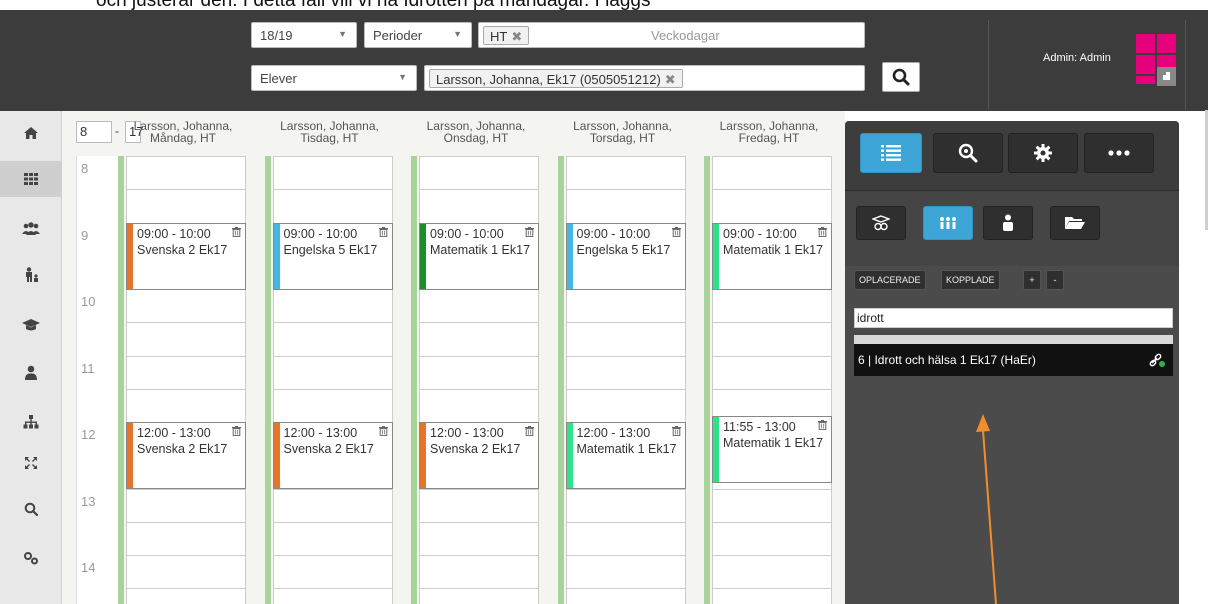  Describe the element at coordinates (901, 77) in the screenshot. I see `search-button` at that location.